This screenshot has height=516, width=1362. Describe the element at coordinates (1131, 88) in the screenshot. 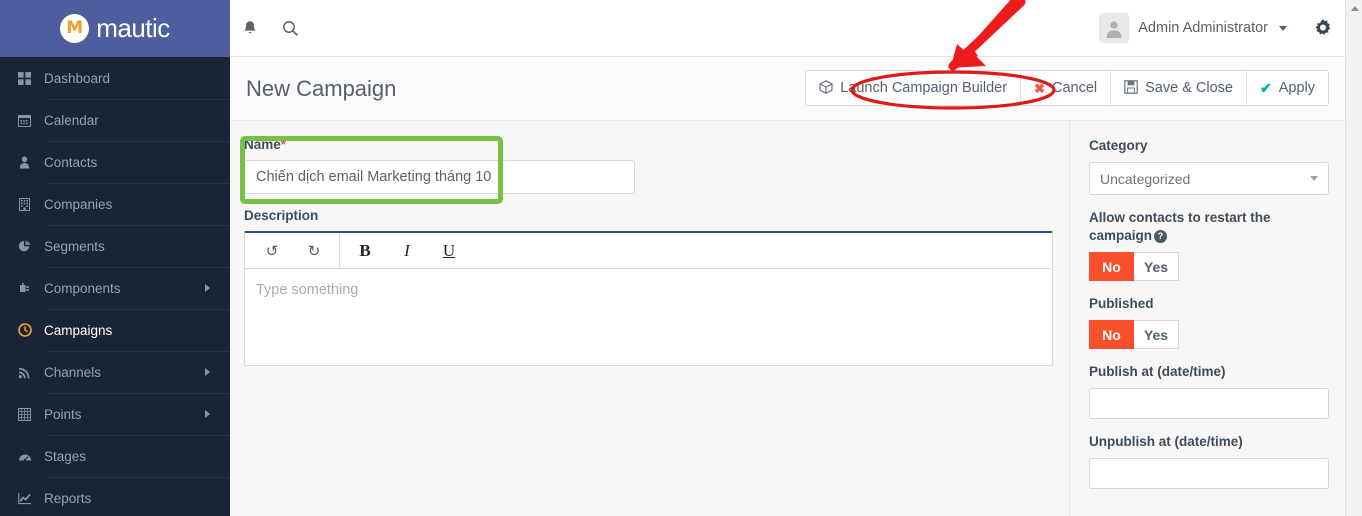

I see `save-icon` at that location.